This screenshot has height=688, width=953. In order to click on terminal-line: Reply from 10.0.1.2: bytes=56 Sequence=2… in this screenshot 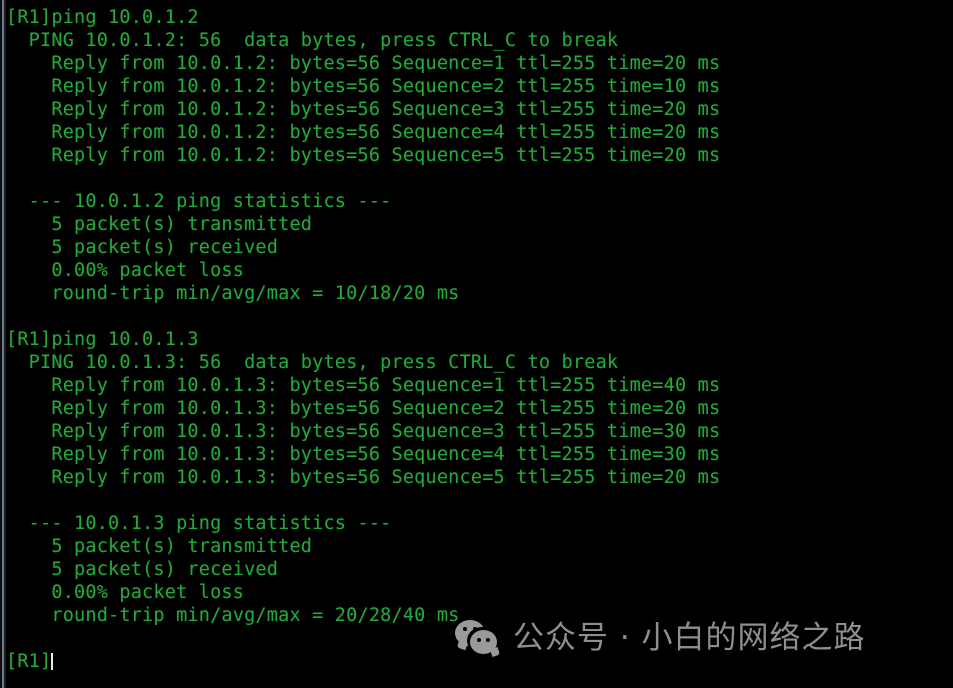, I will do `click(363, 86)`.